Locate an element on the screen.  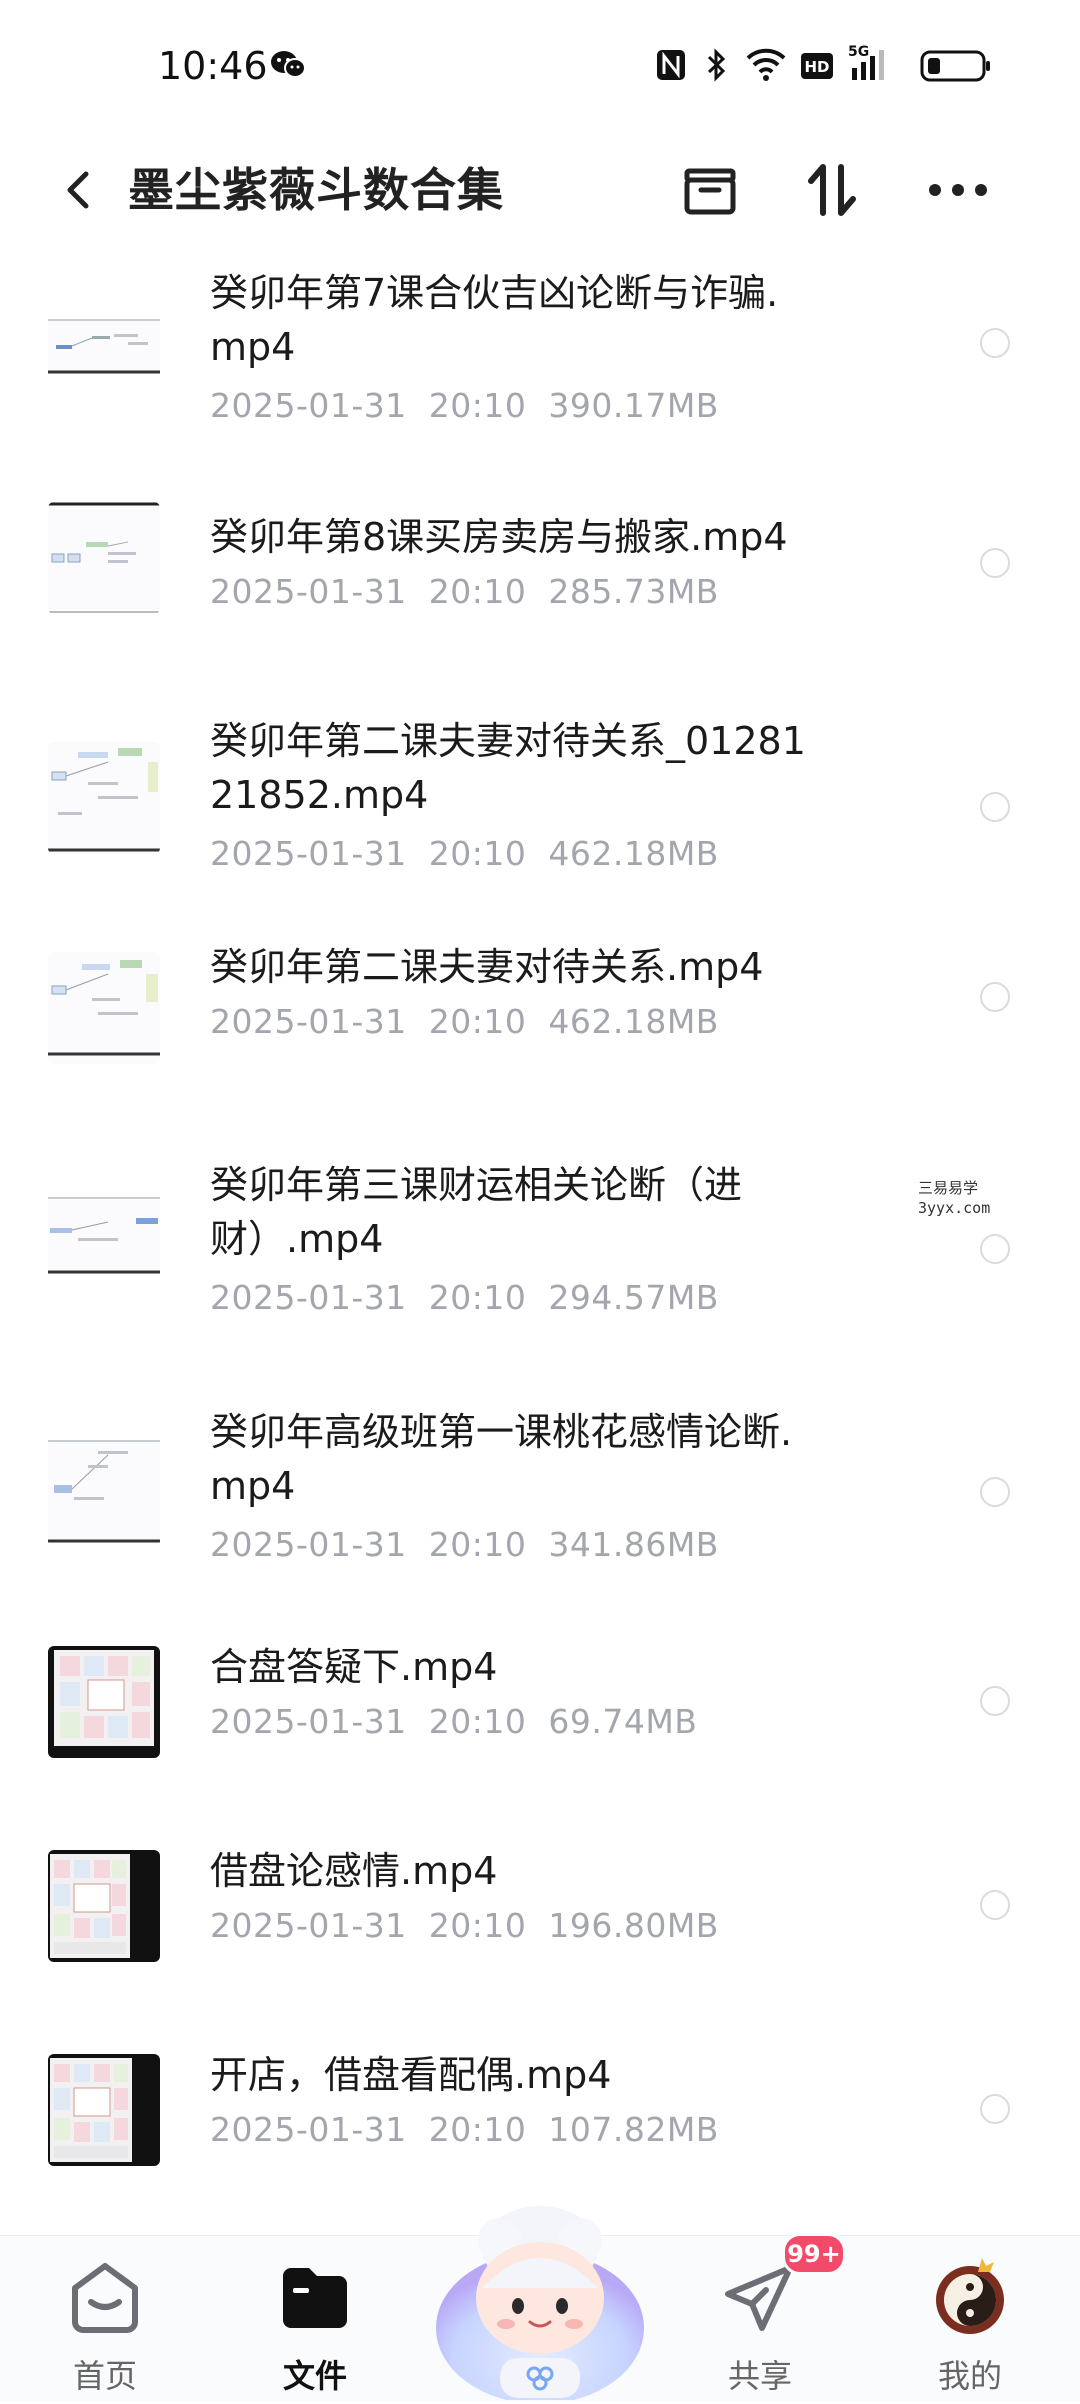
nav-mine-label: 我的 is located at coordinates (969, 2376).